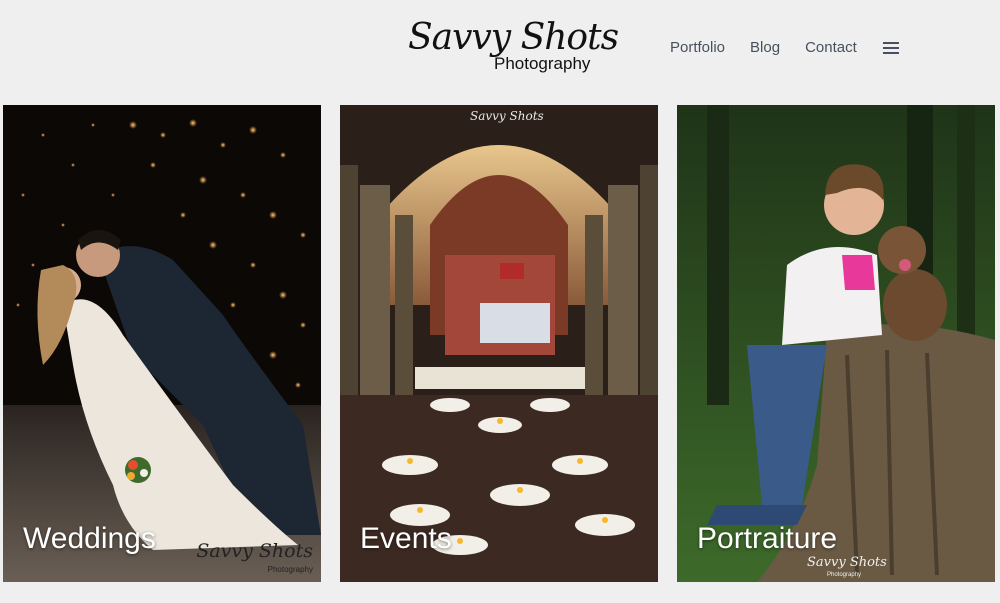 The width and height of the screenshot is (1000, 603). Describe the element at coordinates (406, 538) in the screenshot. I see `card-label-events: Events` at that location.